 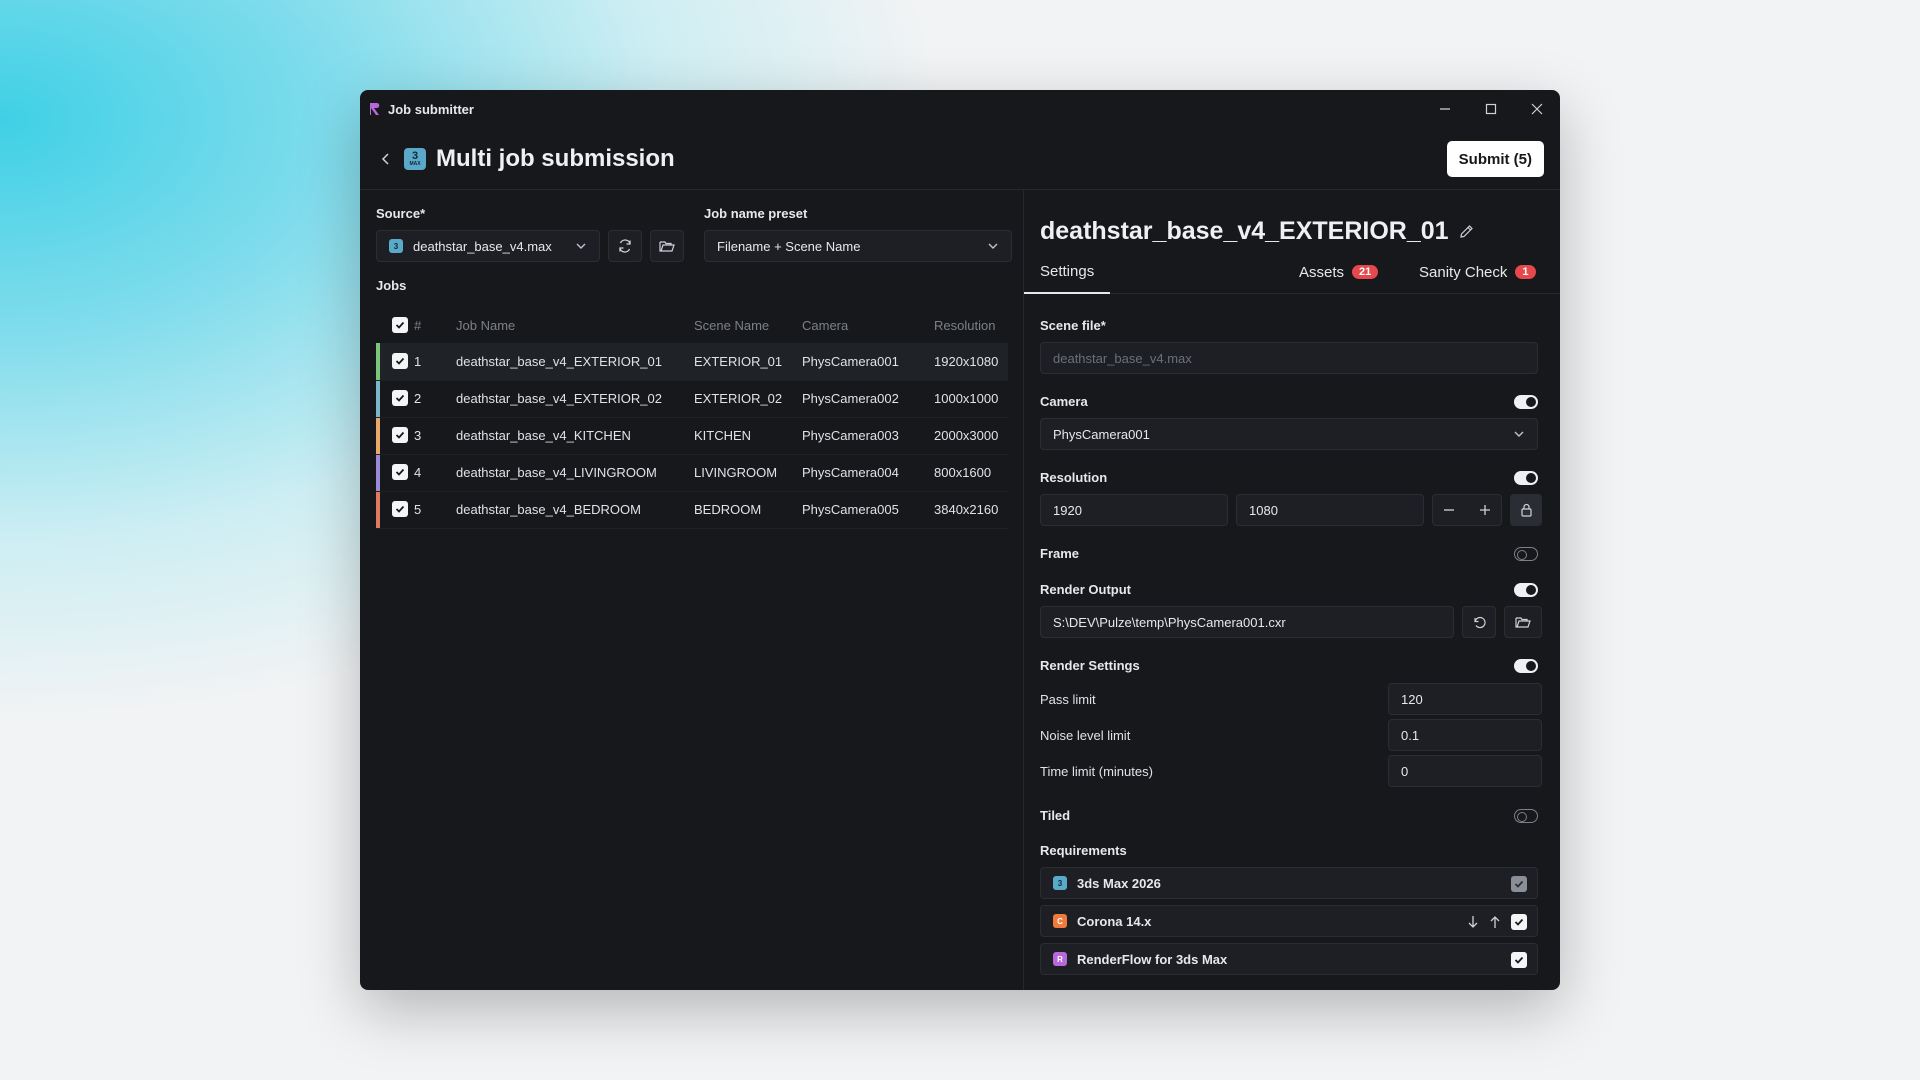 What do you see at coordinates (868, 399) in the screenshot?
I see `job-camera: PhysCamera002` at bounding box center [868, 399].